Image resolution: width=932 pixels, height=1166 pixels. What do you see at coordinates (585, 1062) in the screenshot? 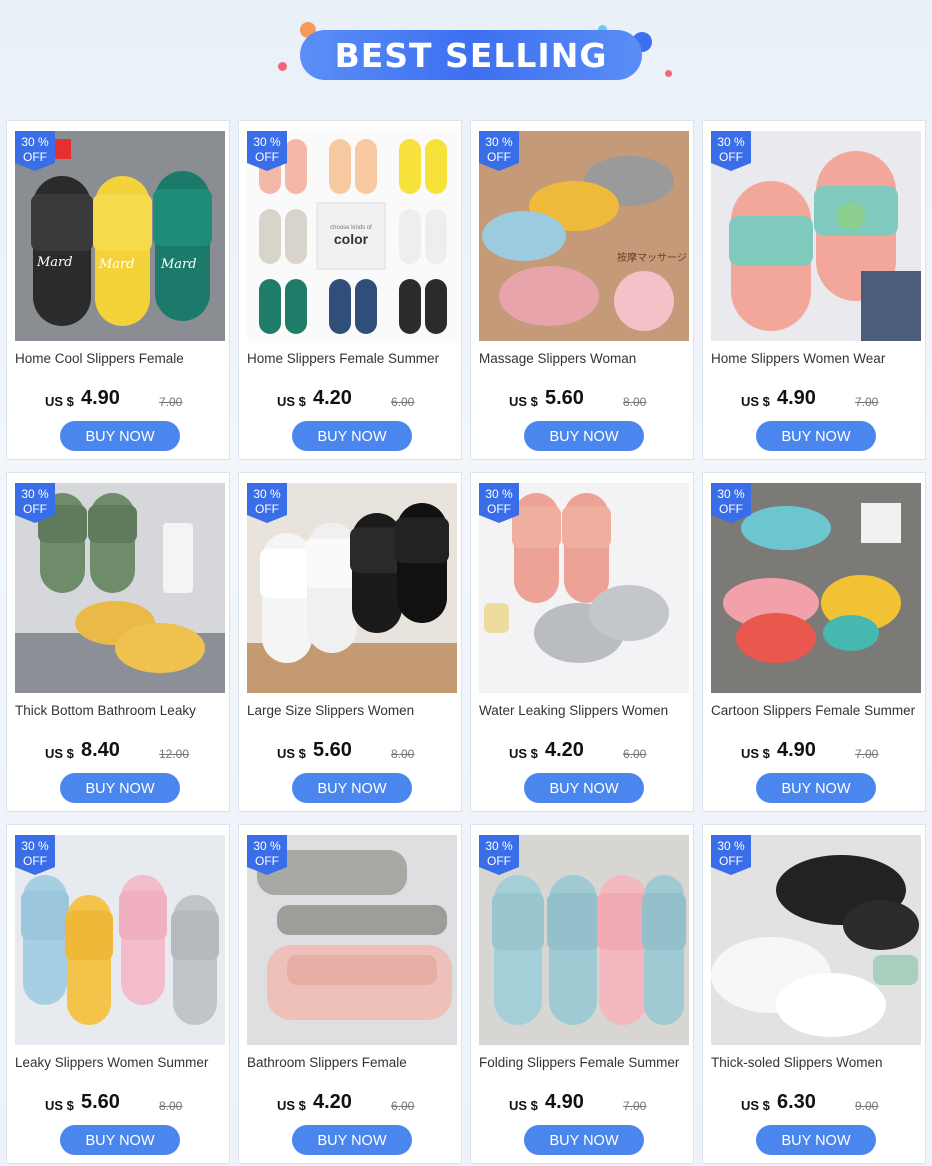
I see `product-title: Folding Slippers Female Summer` at bounding box center [585, 1062].